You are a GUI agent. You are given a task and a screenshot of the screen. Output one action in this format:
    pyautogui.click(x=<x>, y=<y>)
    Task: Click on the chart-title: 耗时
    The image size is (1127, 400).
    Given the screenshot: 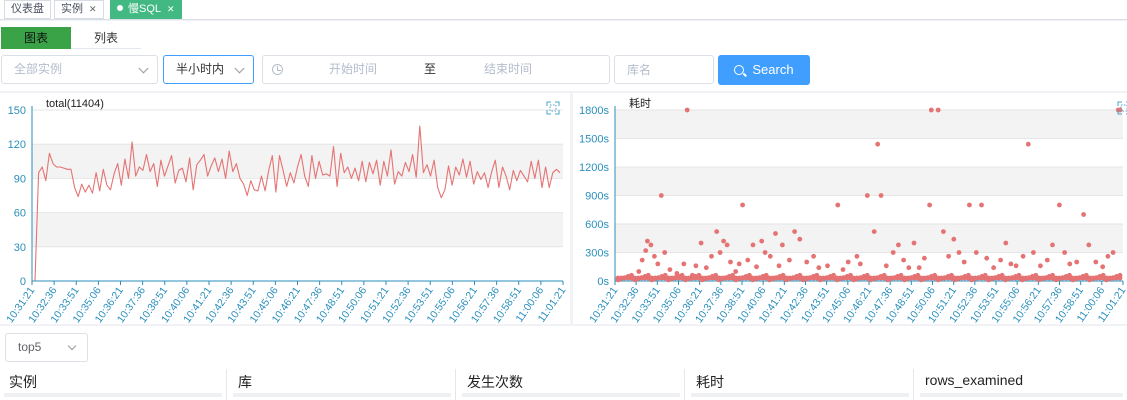 What is the action you would take?
    pyautogui.click(x=640, y=103)
    